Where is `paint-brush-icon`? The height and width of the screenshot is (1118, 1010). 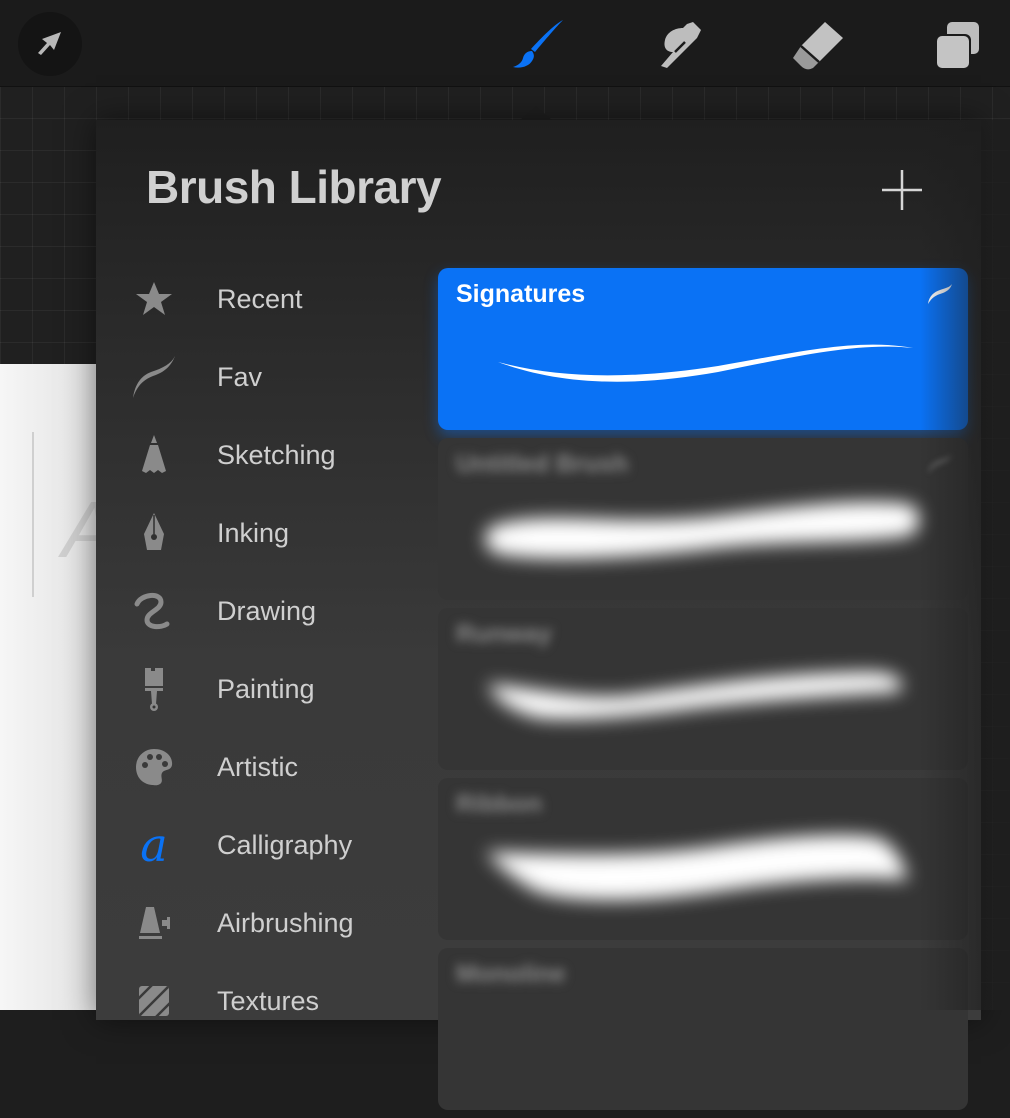
paint-brush-icon is located at coordinates (154, 689).